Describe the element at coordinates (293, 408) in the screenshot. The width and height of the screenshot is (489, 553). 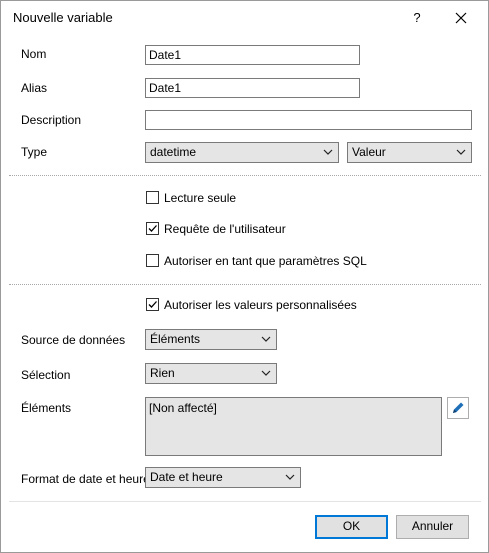
I see `list-item: [Non affecté]` at that location.